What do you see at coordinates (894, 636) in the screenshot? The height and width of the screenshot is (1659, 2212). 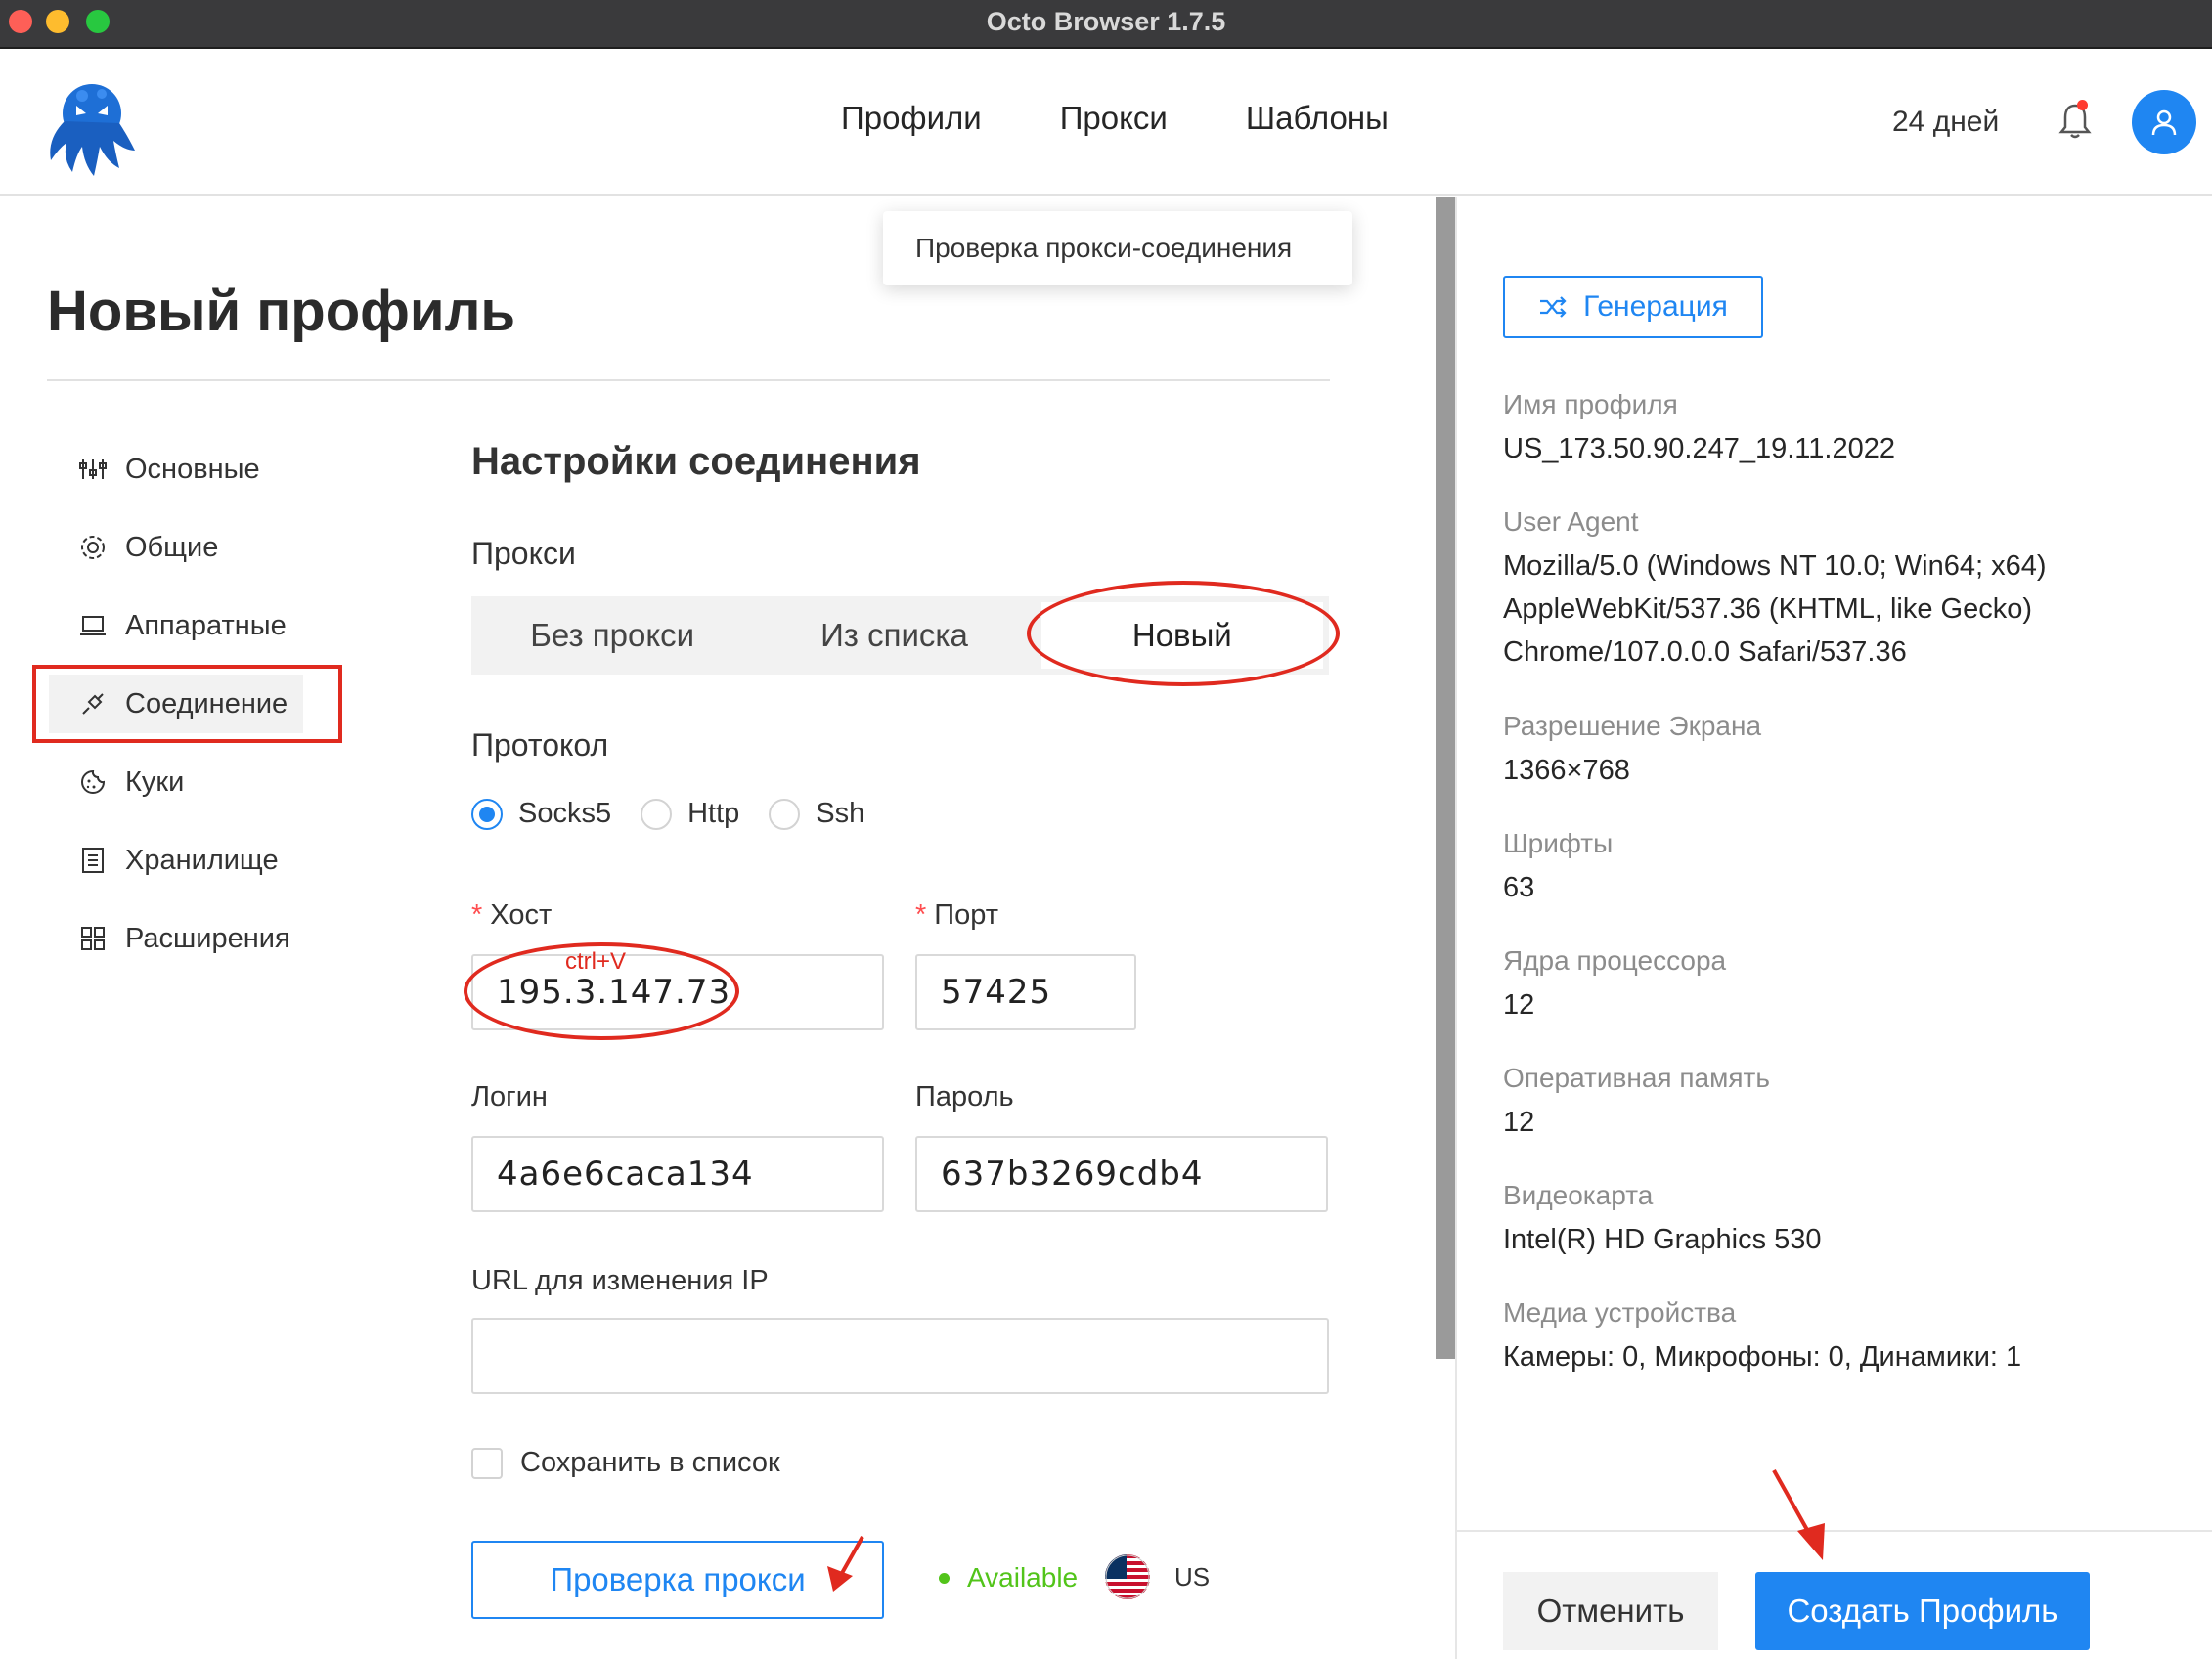 I see `proxy-option-from-list: Из списка` at bounding box center [894, 636].